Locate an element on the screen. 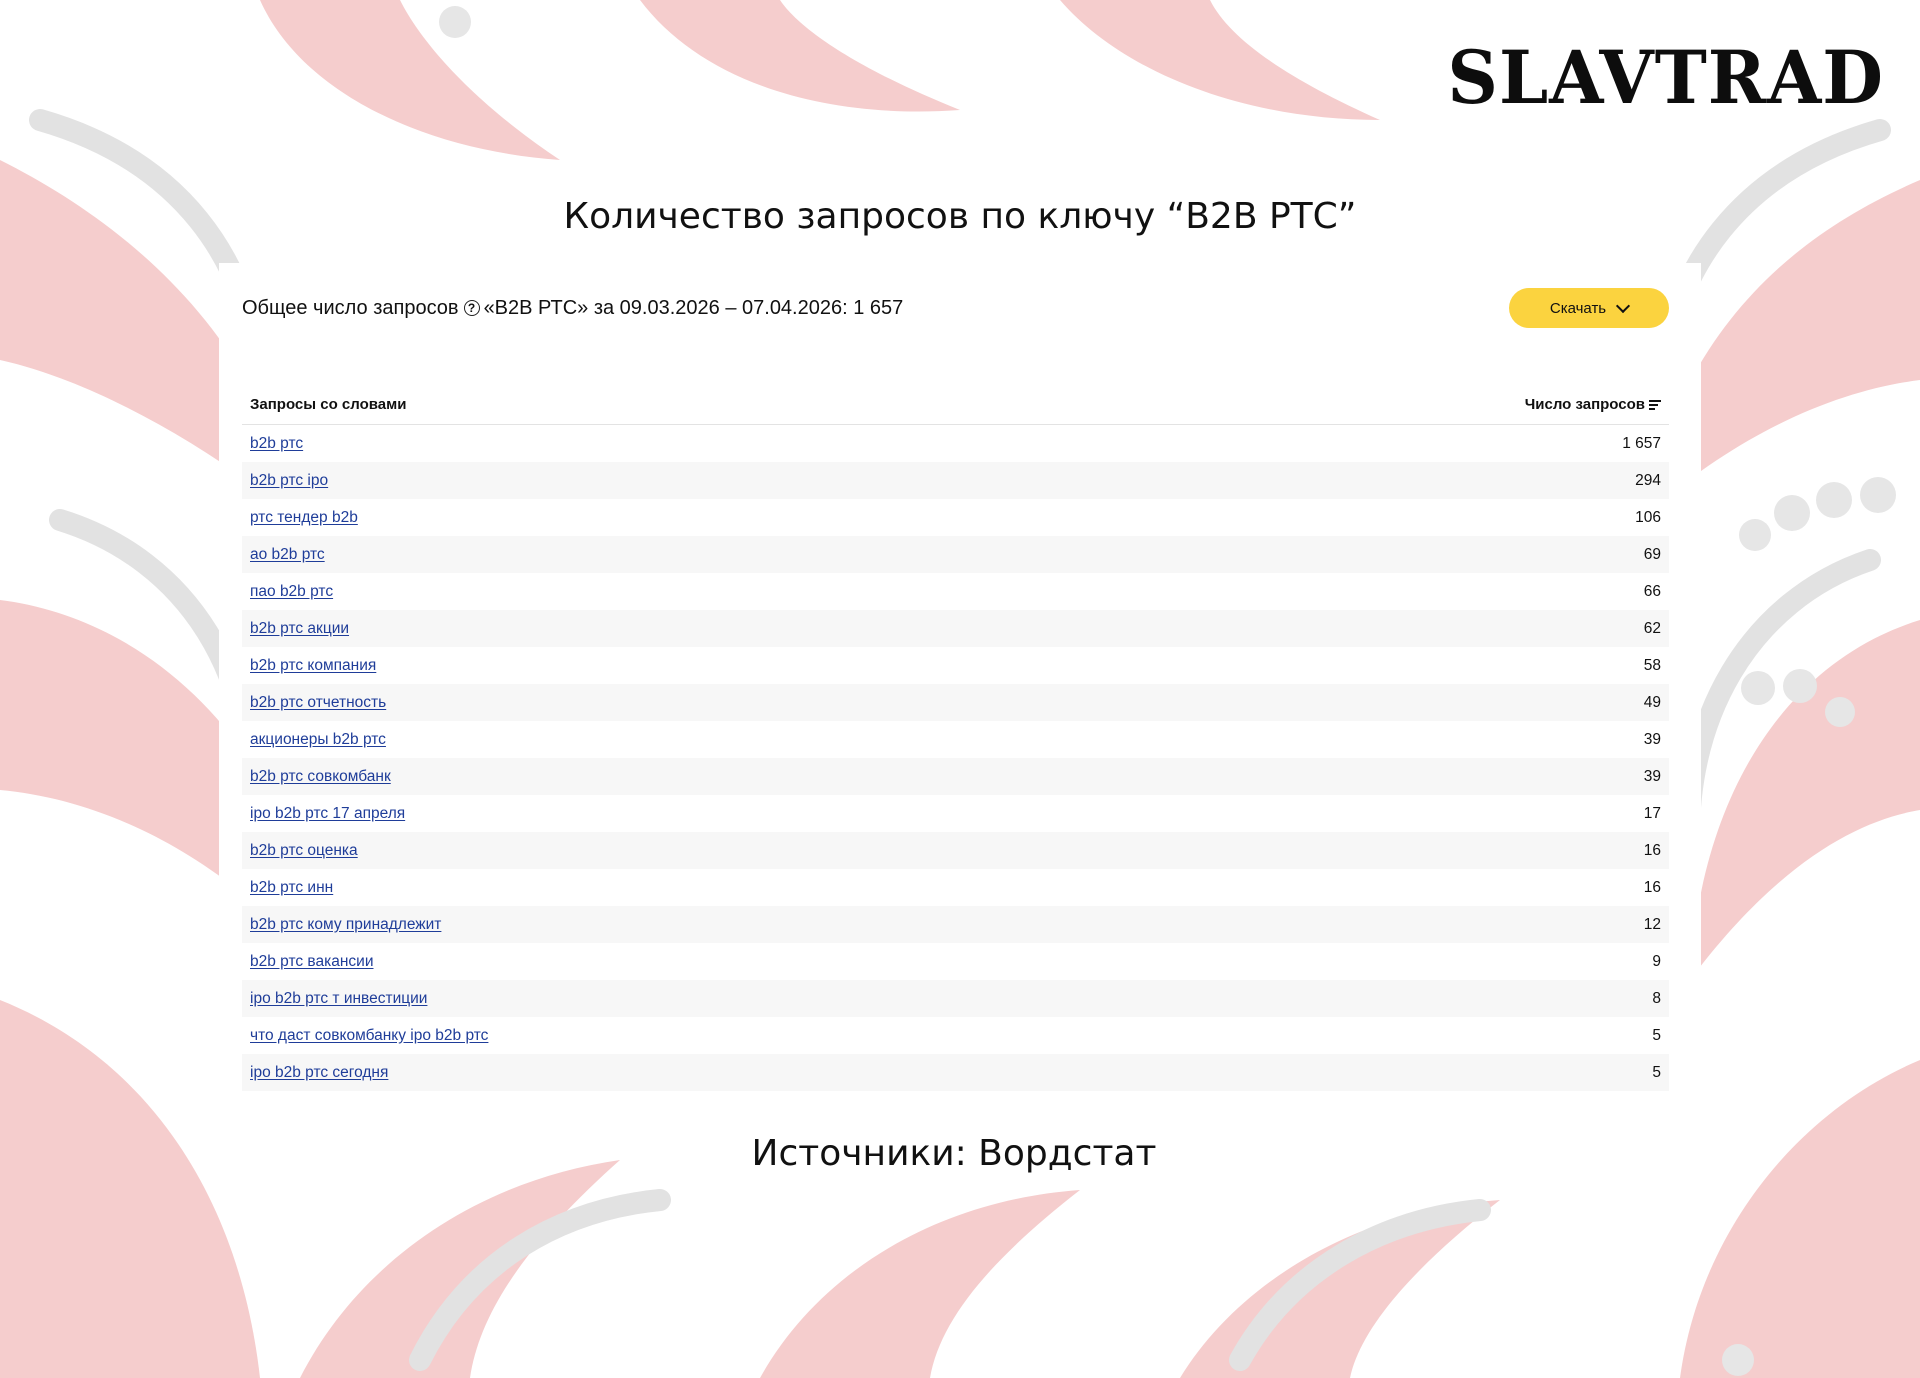 The width and height of the screenshot is (1920, 1378). table-row: ртс тендер b2b 106 is located at coordinates (955, 517).